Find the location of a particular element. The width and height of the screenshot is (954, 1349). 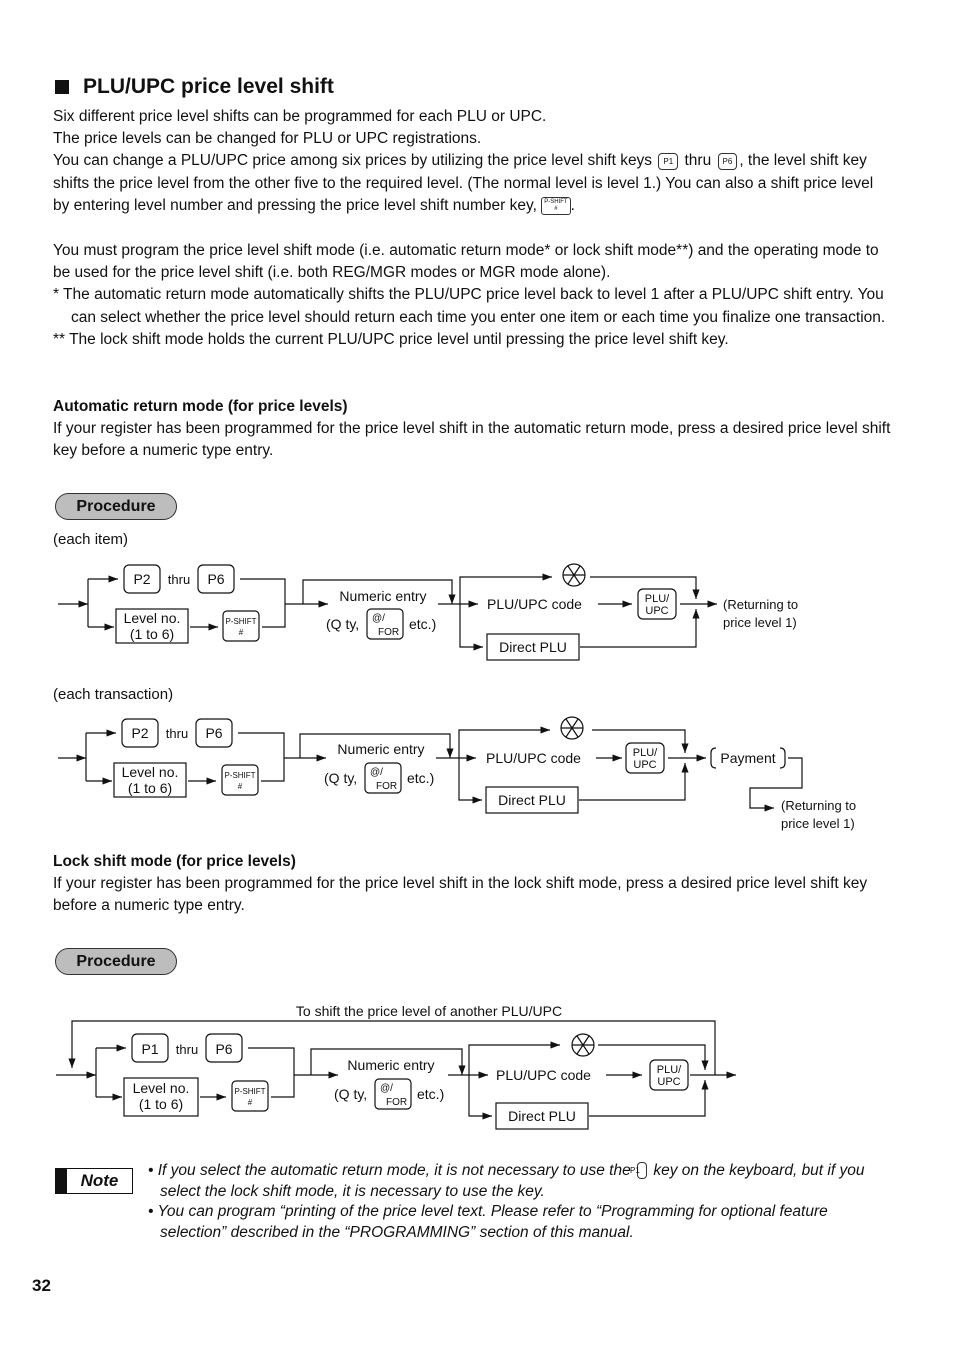

square-bullet-icon is located at coordinates (62, 87).